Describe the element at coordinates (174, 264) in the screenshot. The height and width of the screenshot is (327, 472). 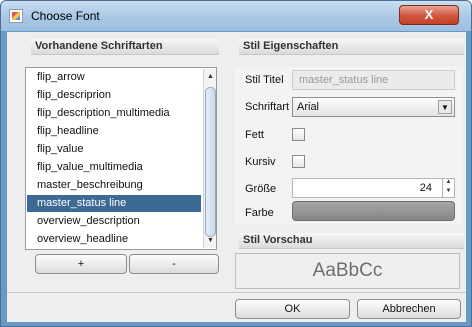
I see `remove-style-button: -` at that location.